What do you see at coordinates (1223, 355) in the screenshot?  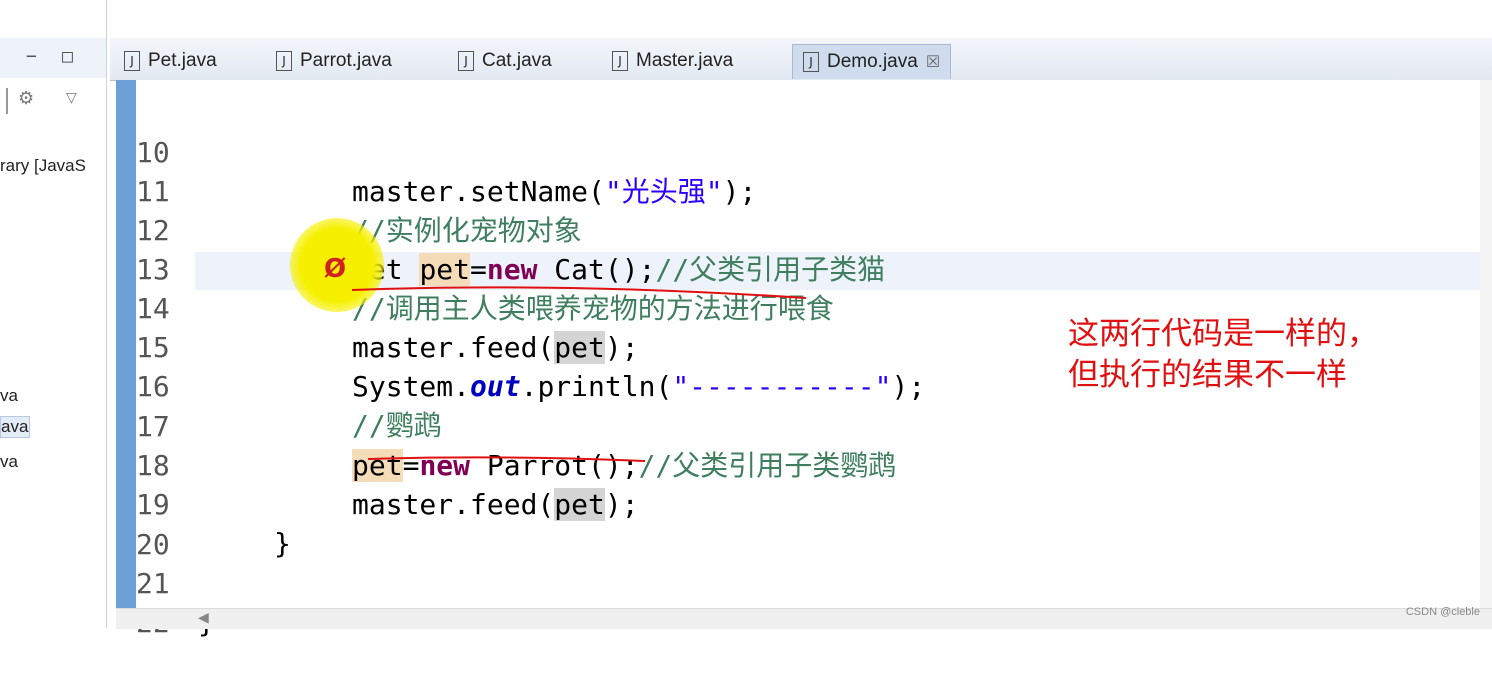 I see `annotation-note: 这两行代码是一样的， 但执行的结果不一样` at bounding box center [1223, 355].